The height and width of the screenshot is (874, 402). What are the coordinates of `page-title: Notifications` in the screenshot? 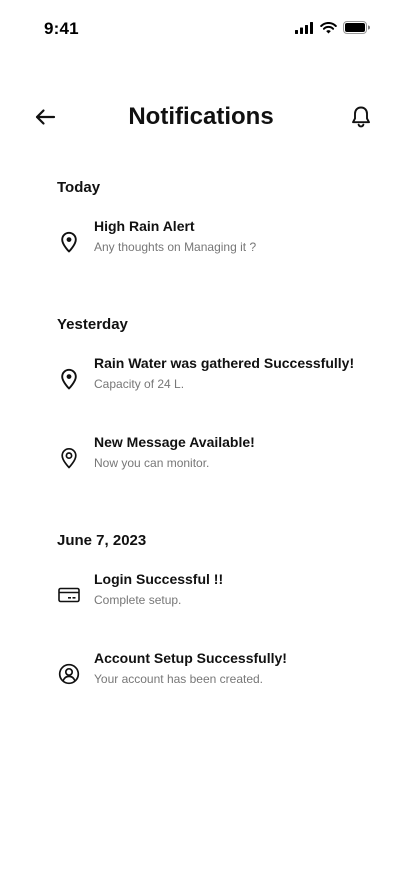 It's located at (201, 116).